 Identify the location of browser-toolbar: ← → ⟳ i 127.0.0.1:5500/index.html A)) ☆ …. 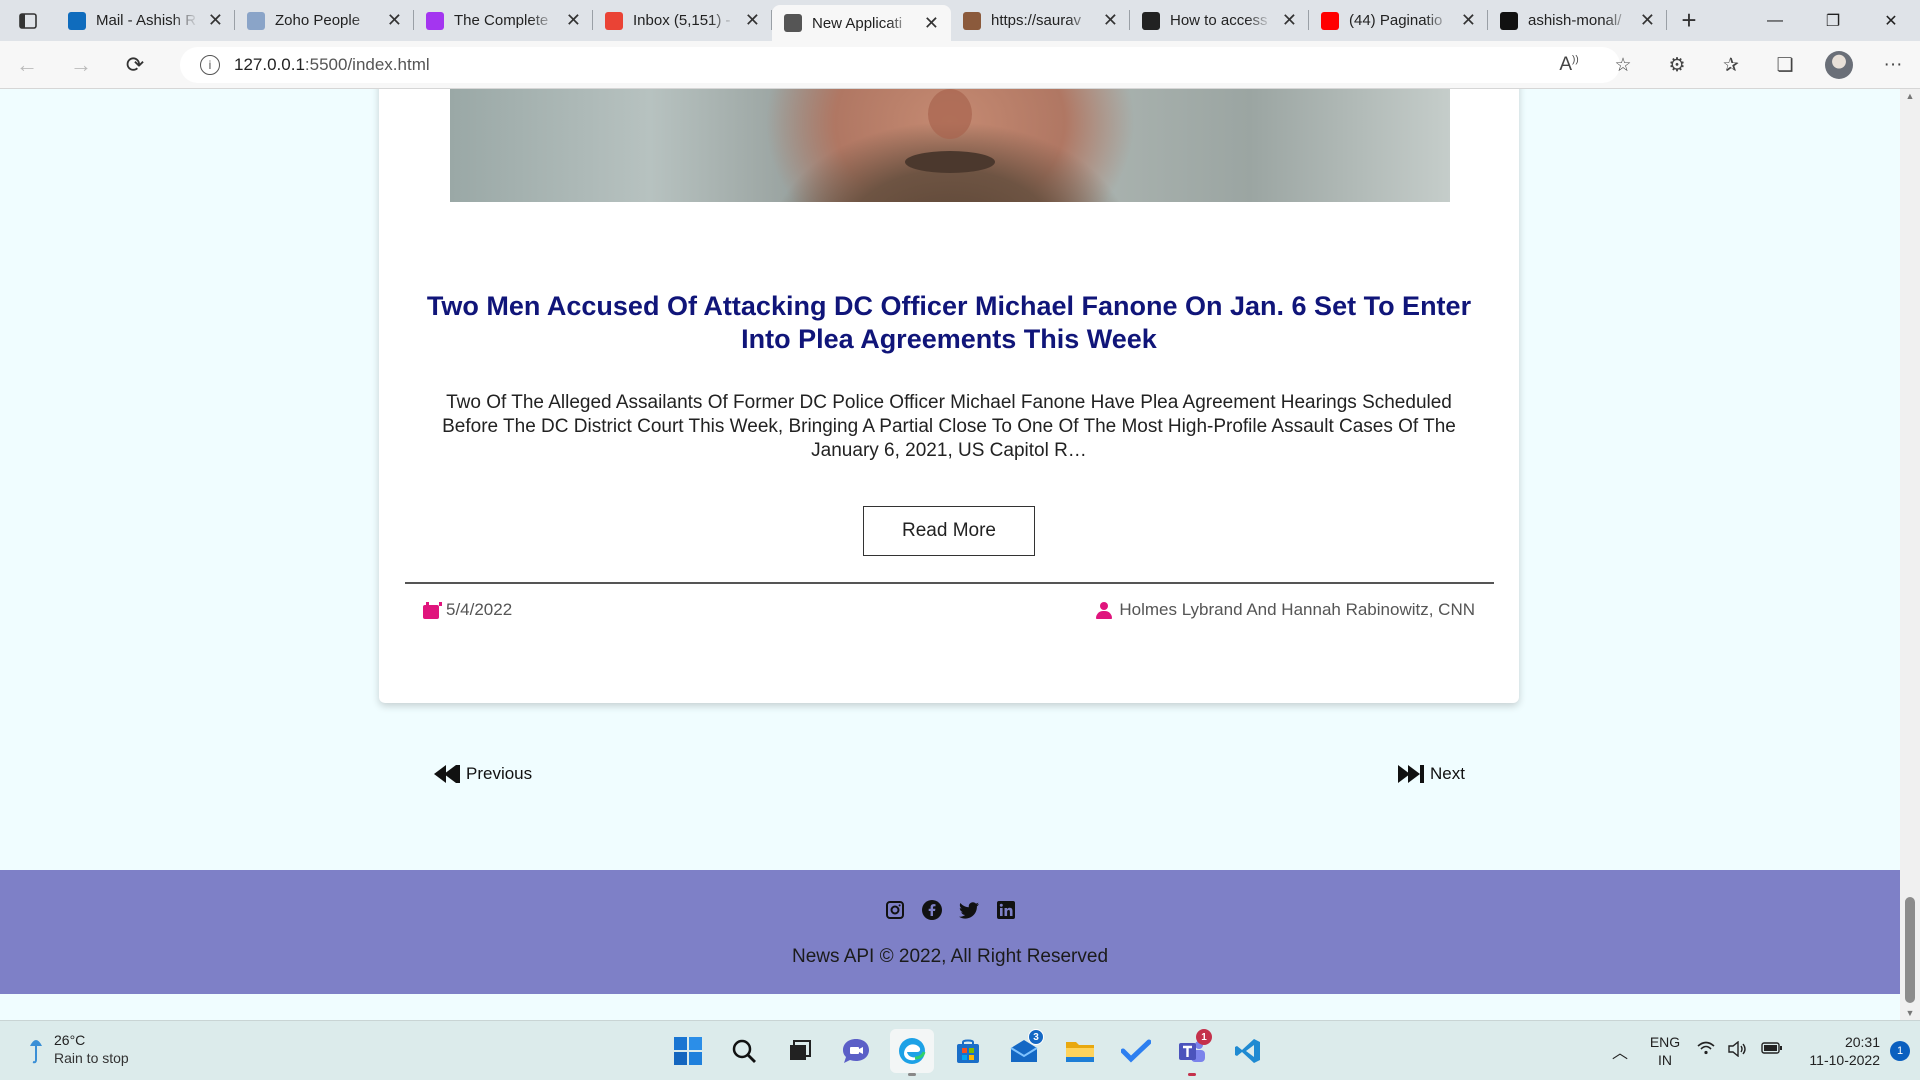
(960, 65).